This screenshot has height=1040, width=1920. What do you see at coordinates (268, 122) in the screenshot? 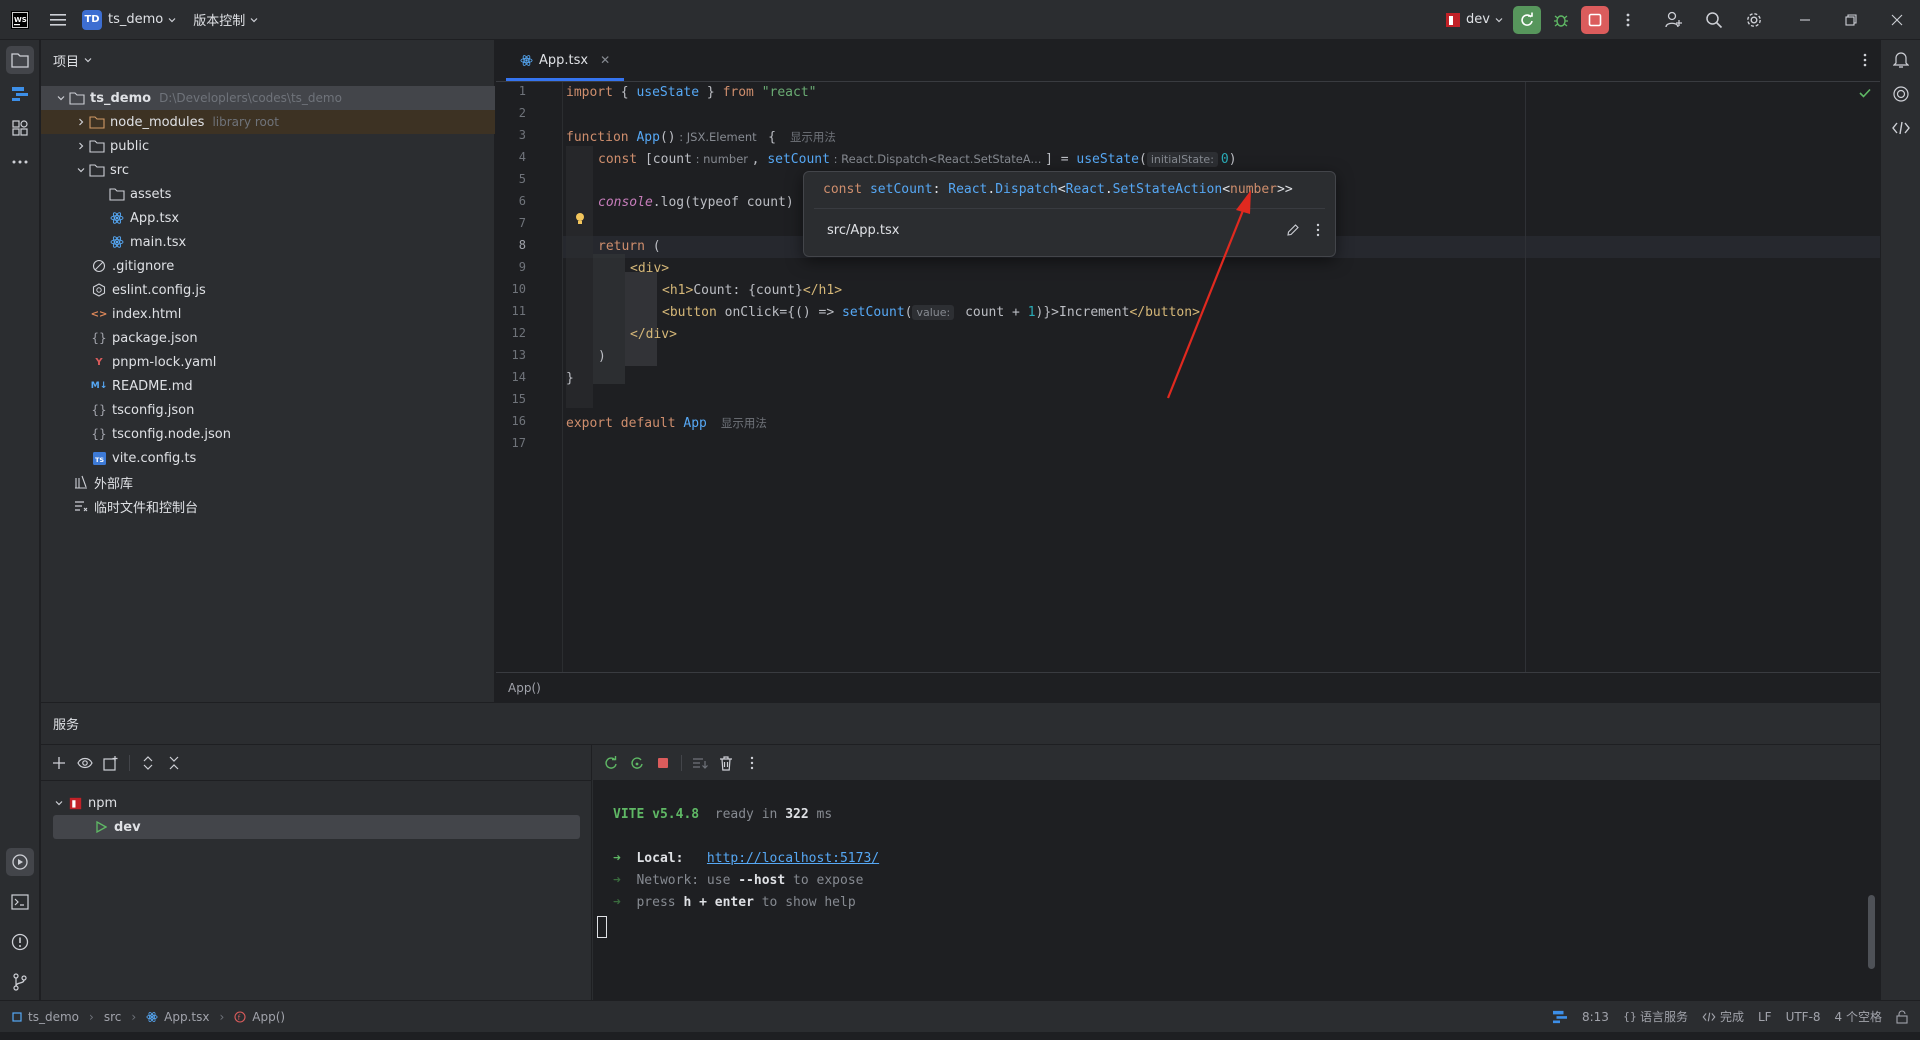
I see `tree-item-node-modules: node_modules library root` at bounding box center [268, 122].